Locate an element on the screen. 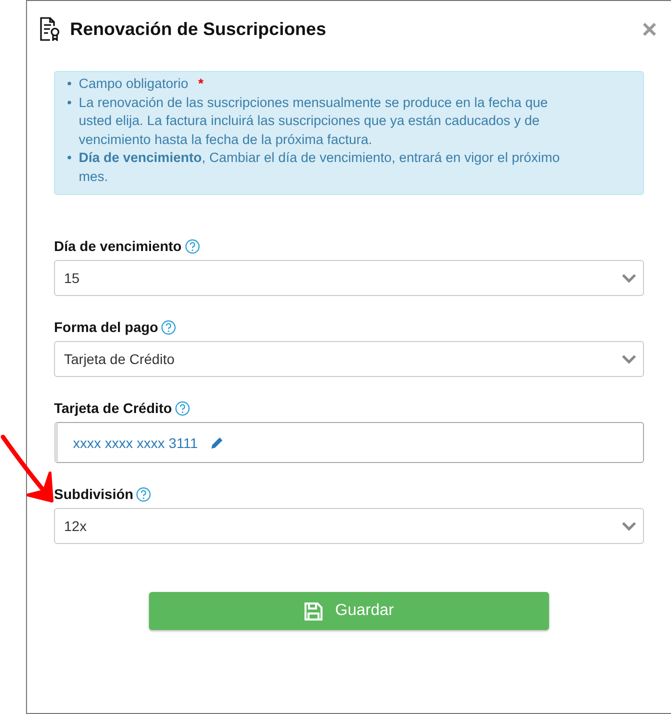  info-text: Día de vencimiento, Cambiar el día de vencimiento, entrará en vigor el próximo mes. is located at coordinates (319, 167).